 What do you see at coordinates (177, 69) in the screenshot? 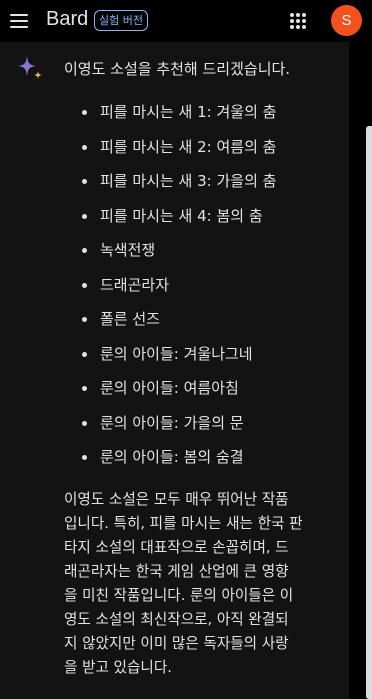
I see `response-intro: 이영도 소설을 추천해 드리겠습니다.` at bounding box center [177, 69].